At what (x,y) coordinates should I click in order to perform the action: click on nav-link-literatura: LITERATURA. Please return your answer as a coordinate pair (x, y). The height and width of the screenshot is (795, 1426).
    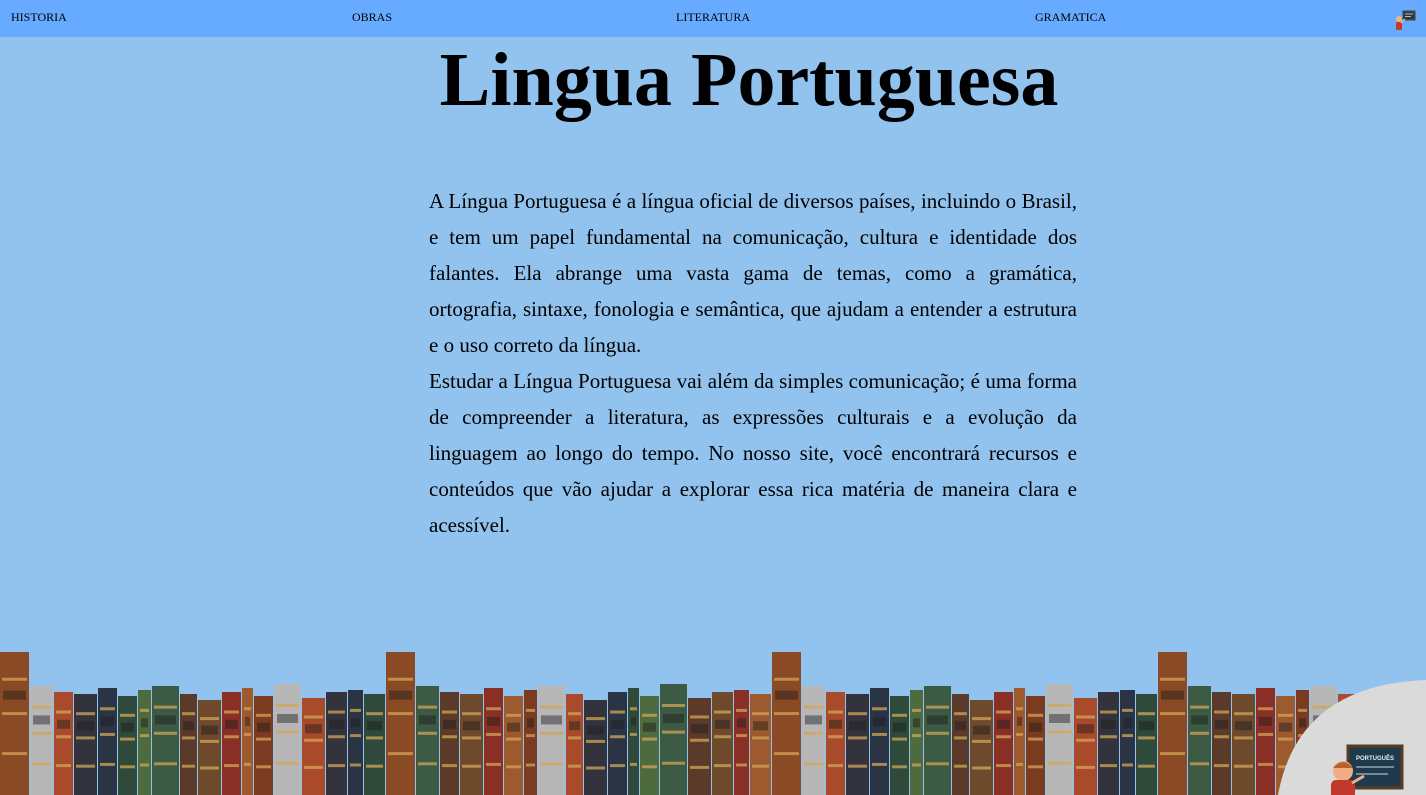
    Looking at the image, I should click on (713, 17).